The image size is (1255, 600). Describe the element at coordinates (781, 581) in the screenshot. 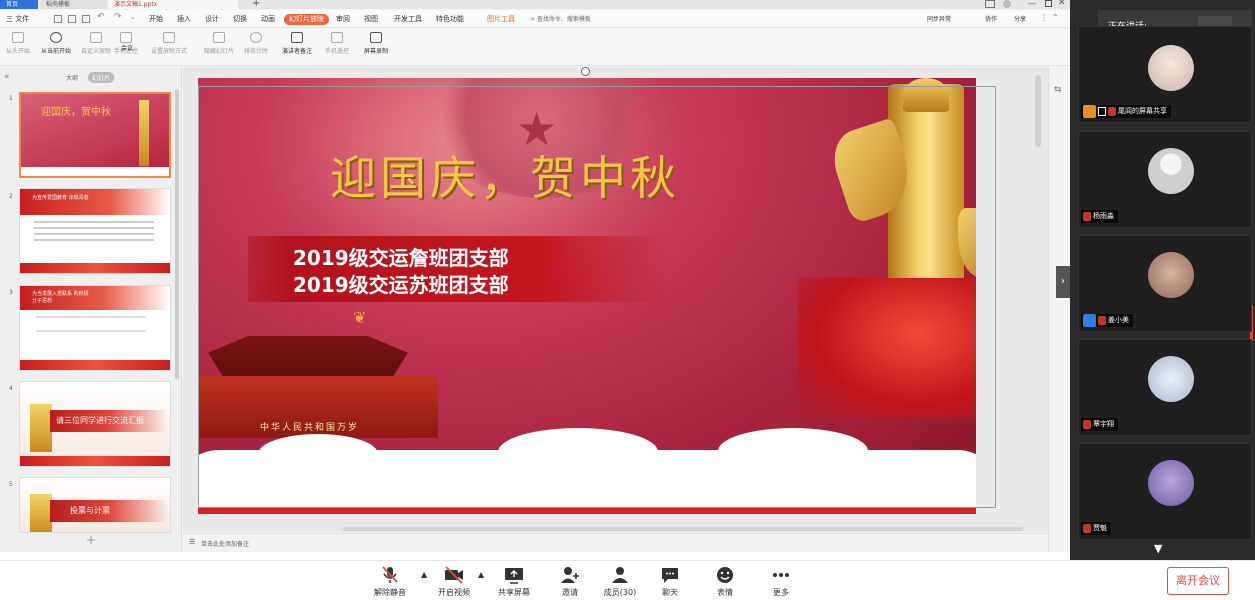

I see `more-button: 更多` at that location.